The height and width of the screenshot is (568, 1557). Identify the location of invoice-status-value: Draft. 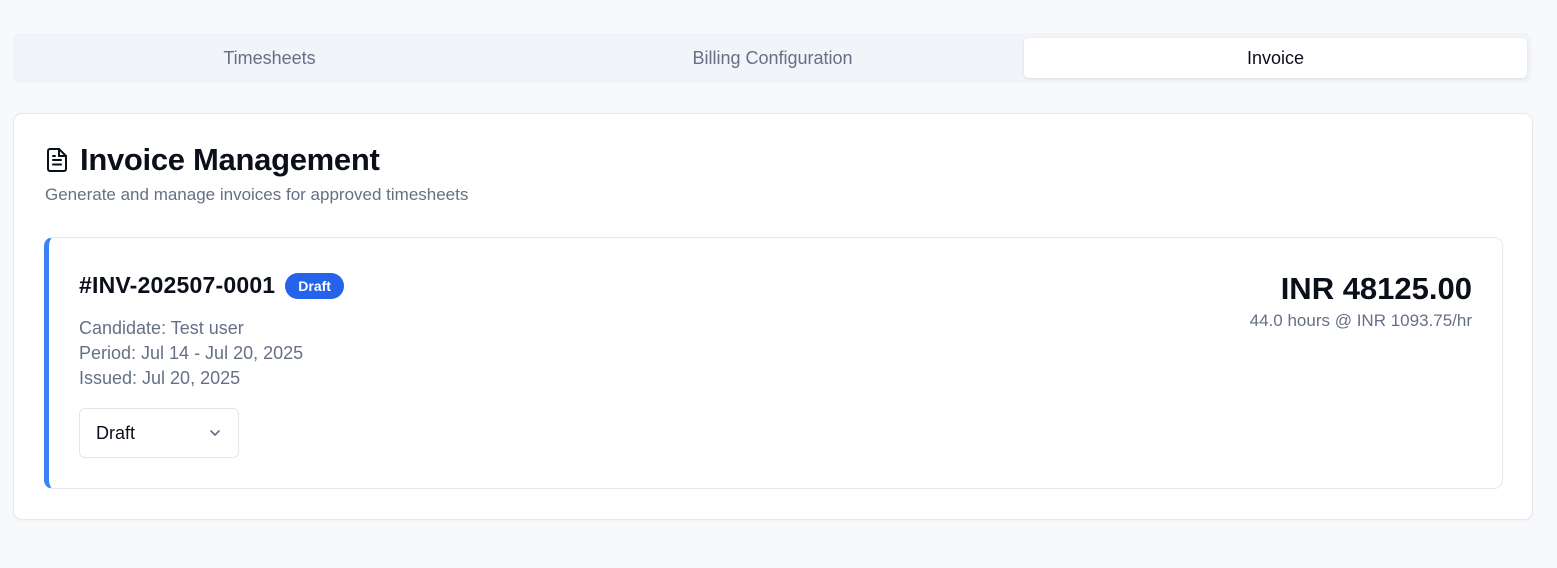
(116, 432).